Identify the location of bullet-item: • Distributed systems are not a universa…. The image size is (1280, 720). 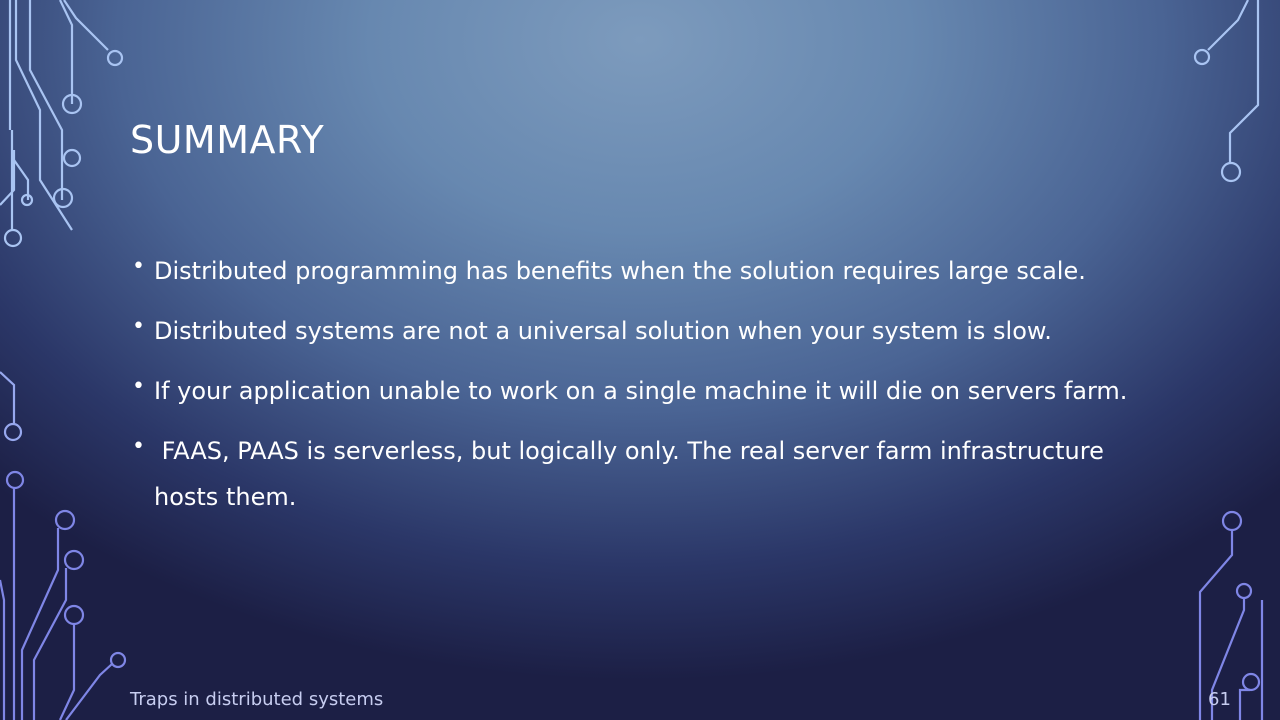
(630, 331).